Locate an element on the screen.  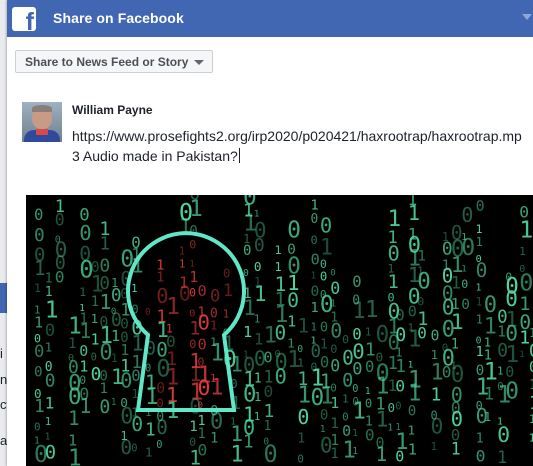
share-destination-select: Share to News Feed or Story is located at coordinates (114, 61).